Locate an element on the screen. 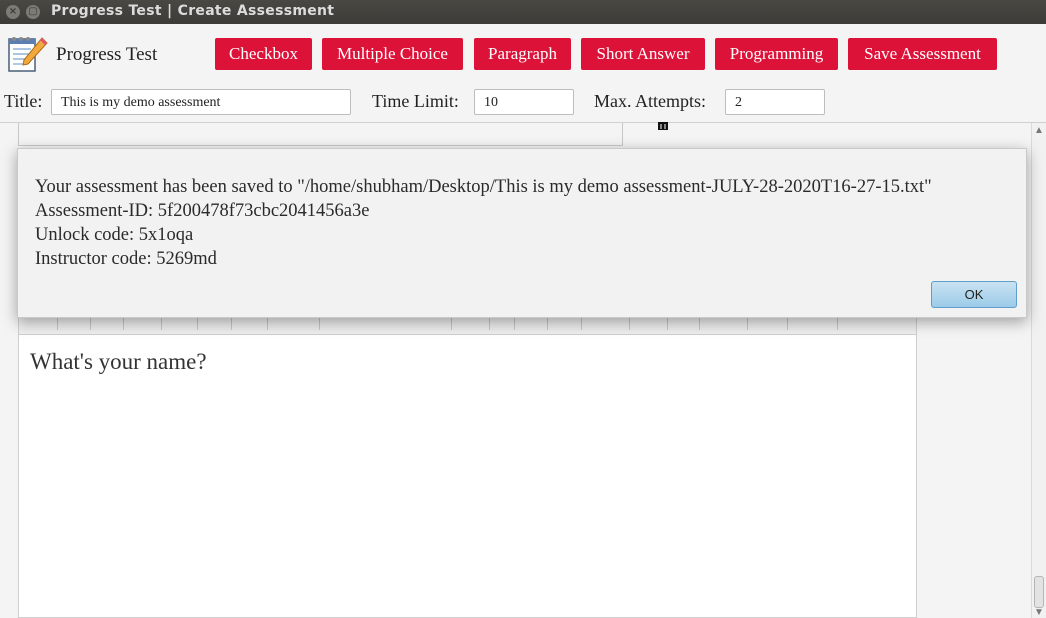  dialog-message-line: Assessment-ID: 5f200478f73cbc2041456a3e is located at coordinates (202, 211).